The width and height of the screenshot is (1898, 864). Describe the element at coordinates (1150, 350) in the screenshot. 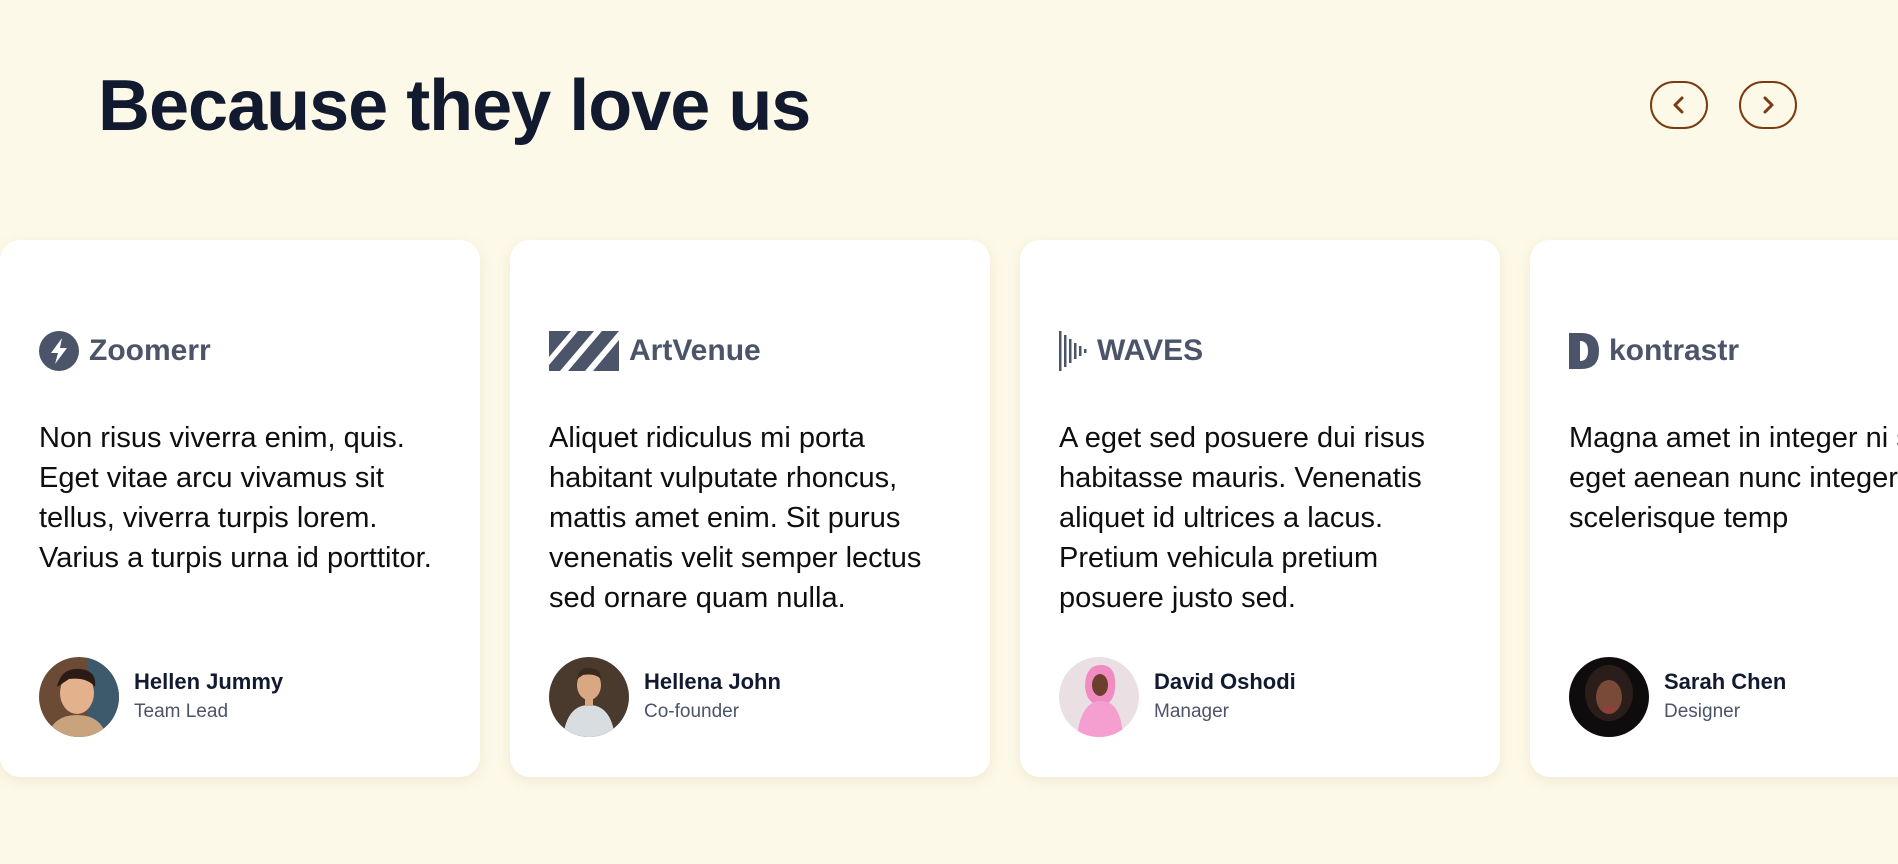

I see `company-name: WAVES` at that location.